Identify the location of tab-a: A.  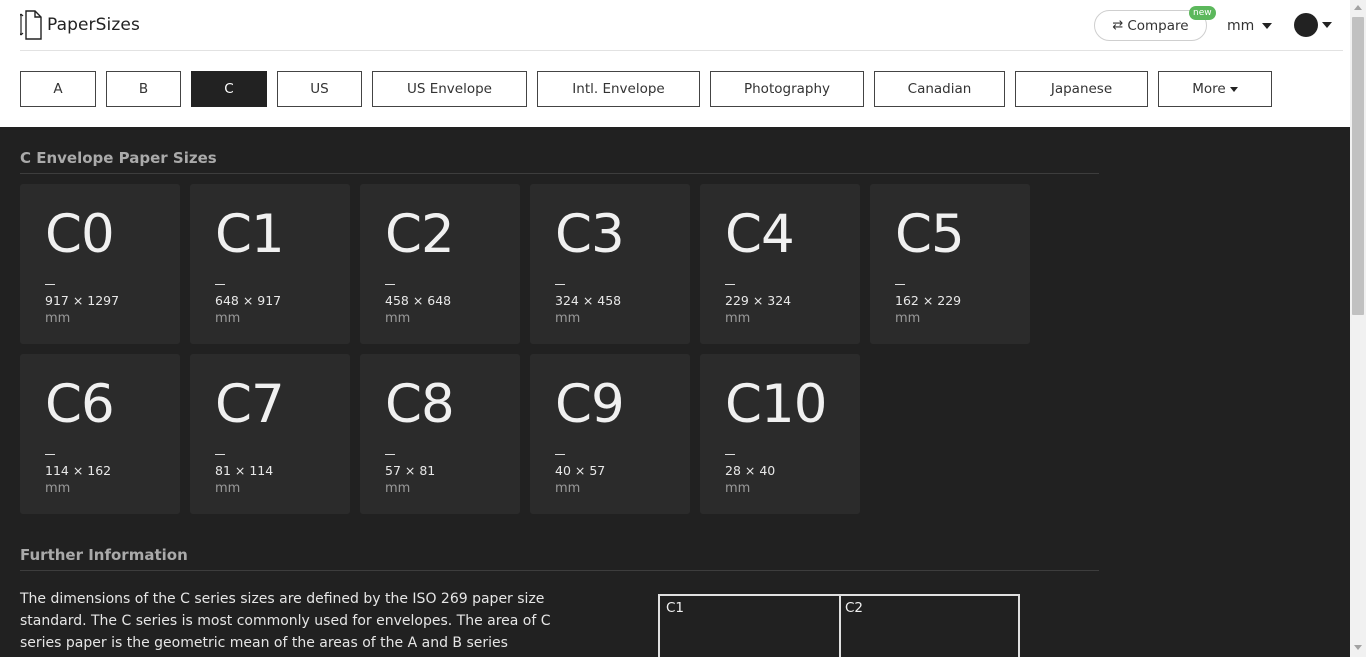
(58, 89).